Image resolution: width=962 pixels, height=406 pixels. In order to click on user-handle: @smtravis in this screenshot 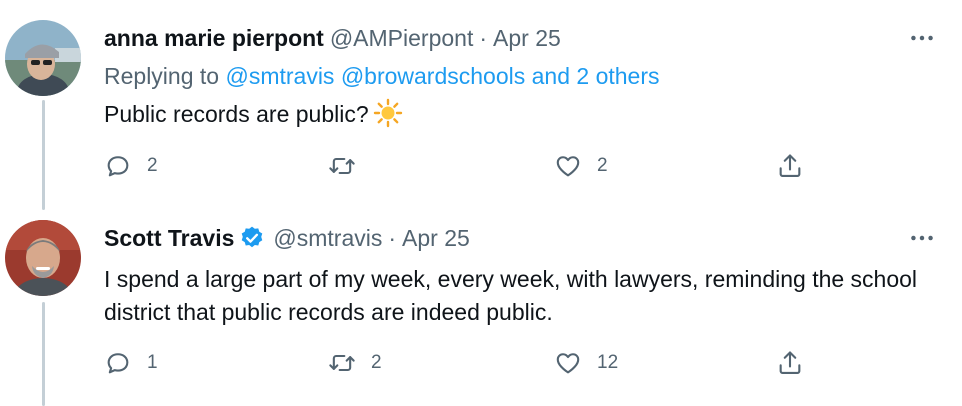, I will do `click(327, 238)`.